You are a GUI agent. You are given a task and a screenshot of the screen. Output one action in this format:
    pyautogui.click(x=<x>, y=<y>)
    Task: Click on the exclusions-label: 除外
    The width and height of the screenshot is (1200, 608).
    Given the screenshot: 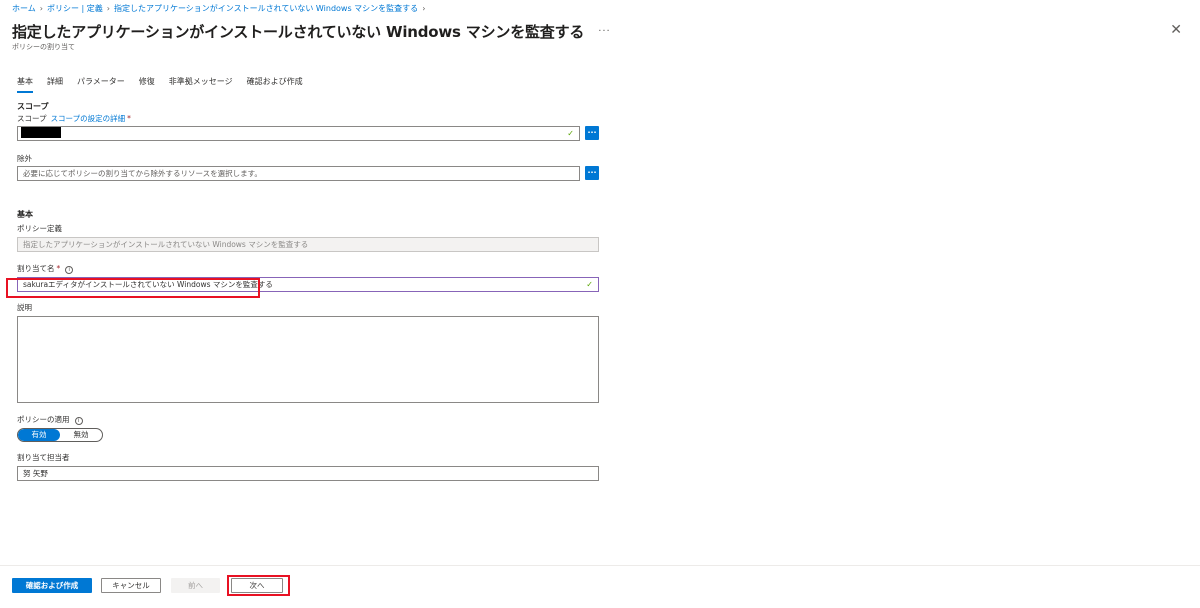 What is the action you would take?
    pyautogui.click(x=24, y=158)
    